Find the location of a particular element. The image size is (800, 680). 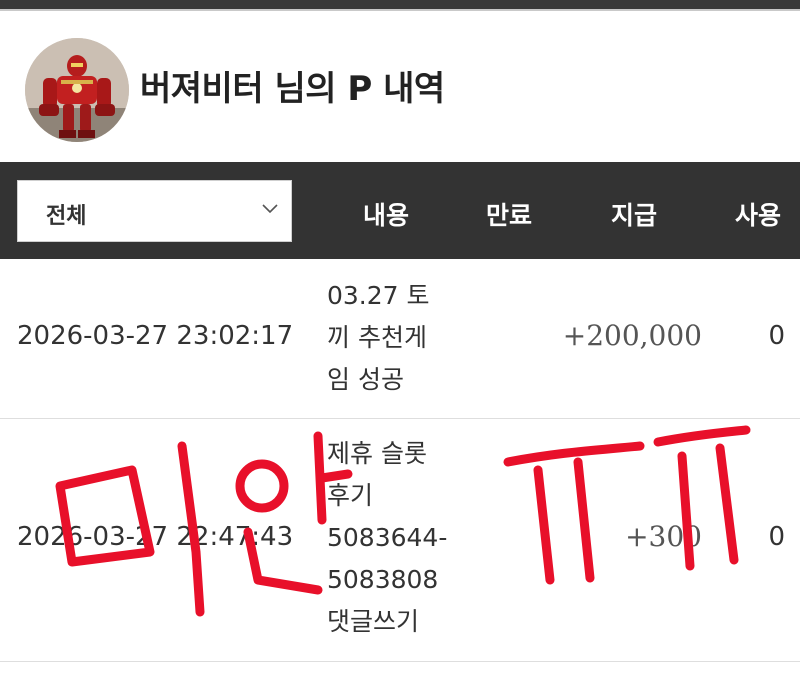

row-content: 제휴 슬롯 후기 5083644- 5083808 댓글쓰기 is located at coordinates (392, 538).